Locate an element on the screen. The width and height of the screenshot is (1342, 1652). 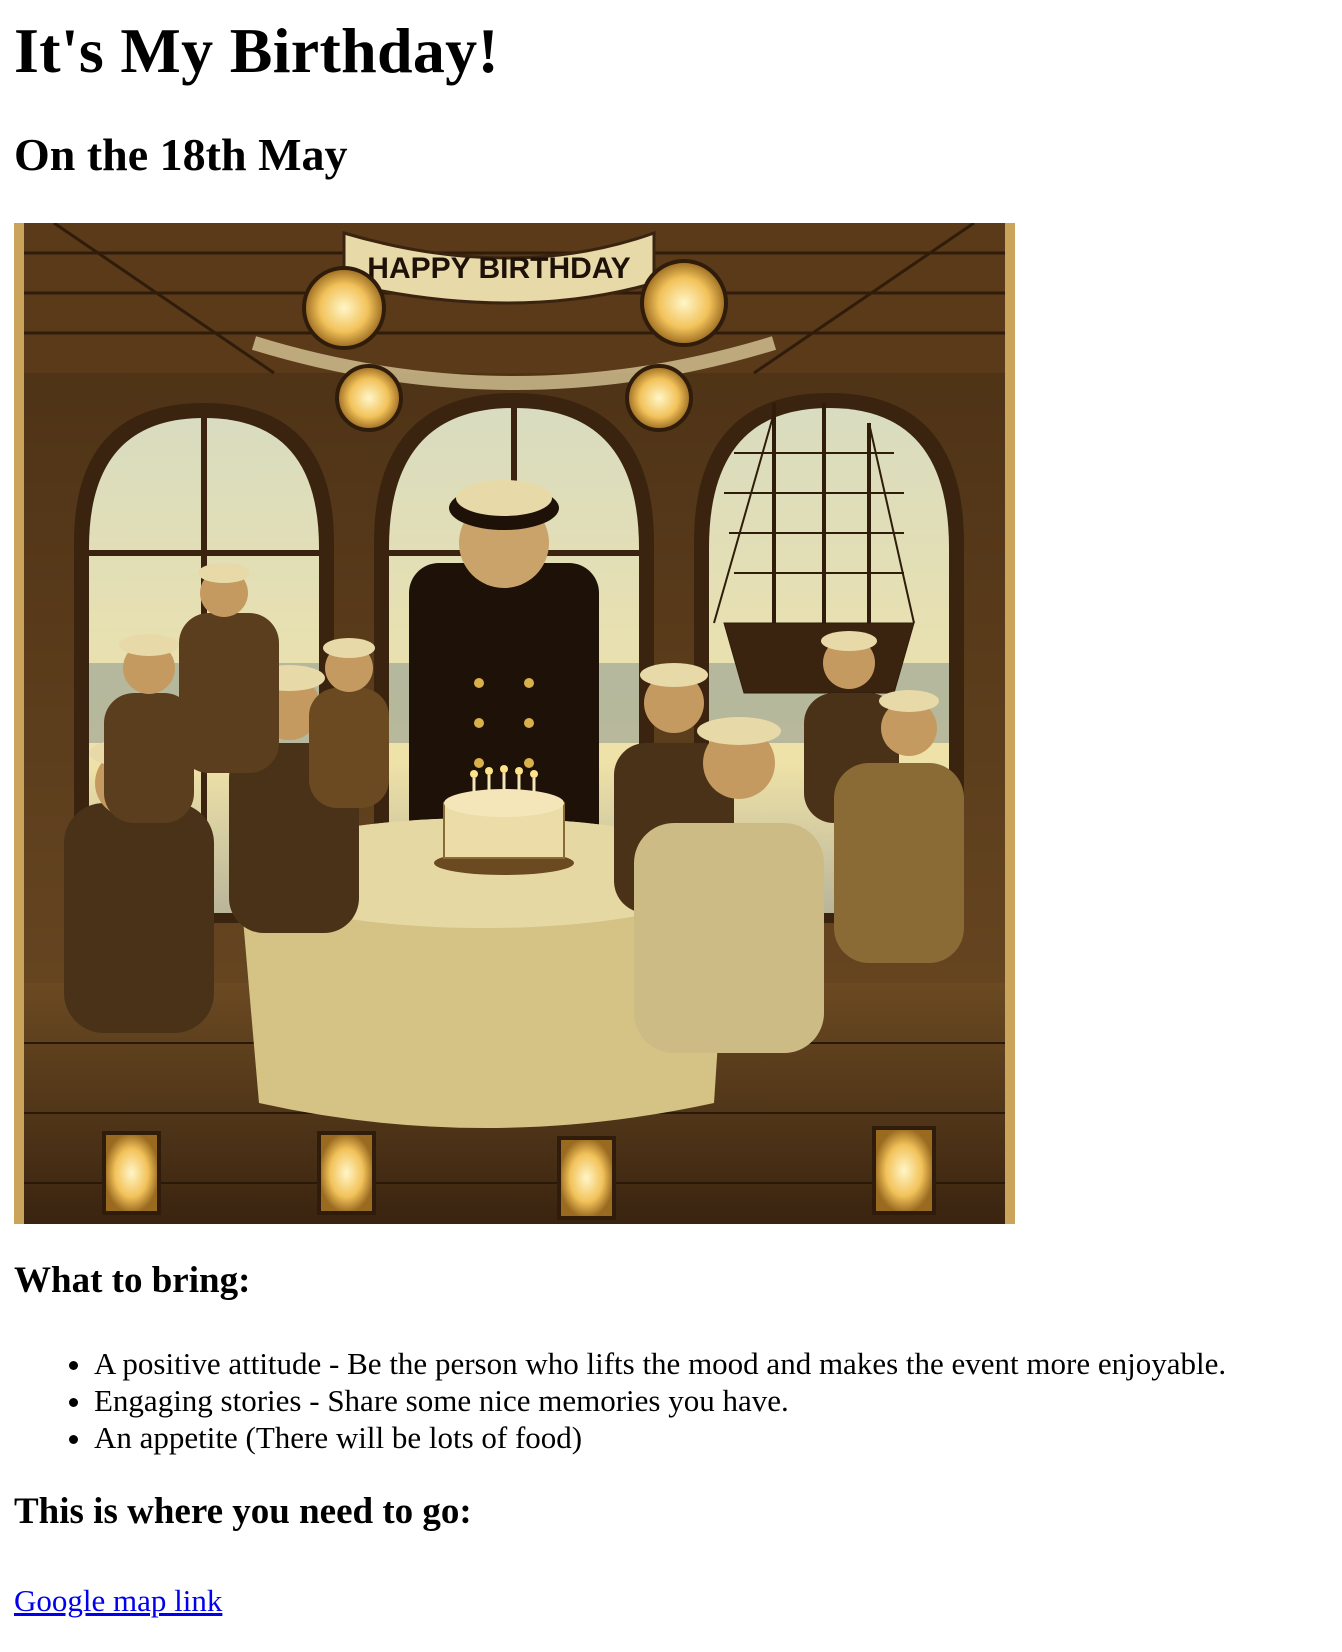
list-item: An appetite (There will be lots of food) is located at coordinates (711, 1437).